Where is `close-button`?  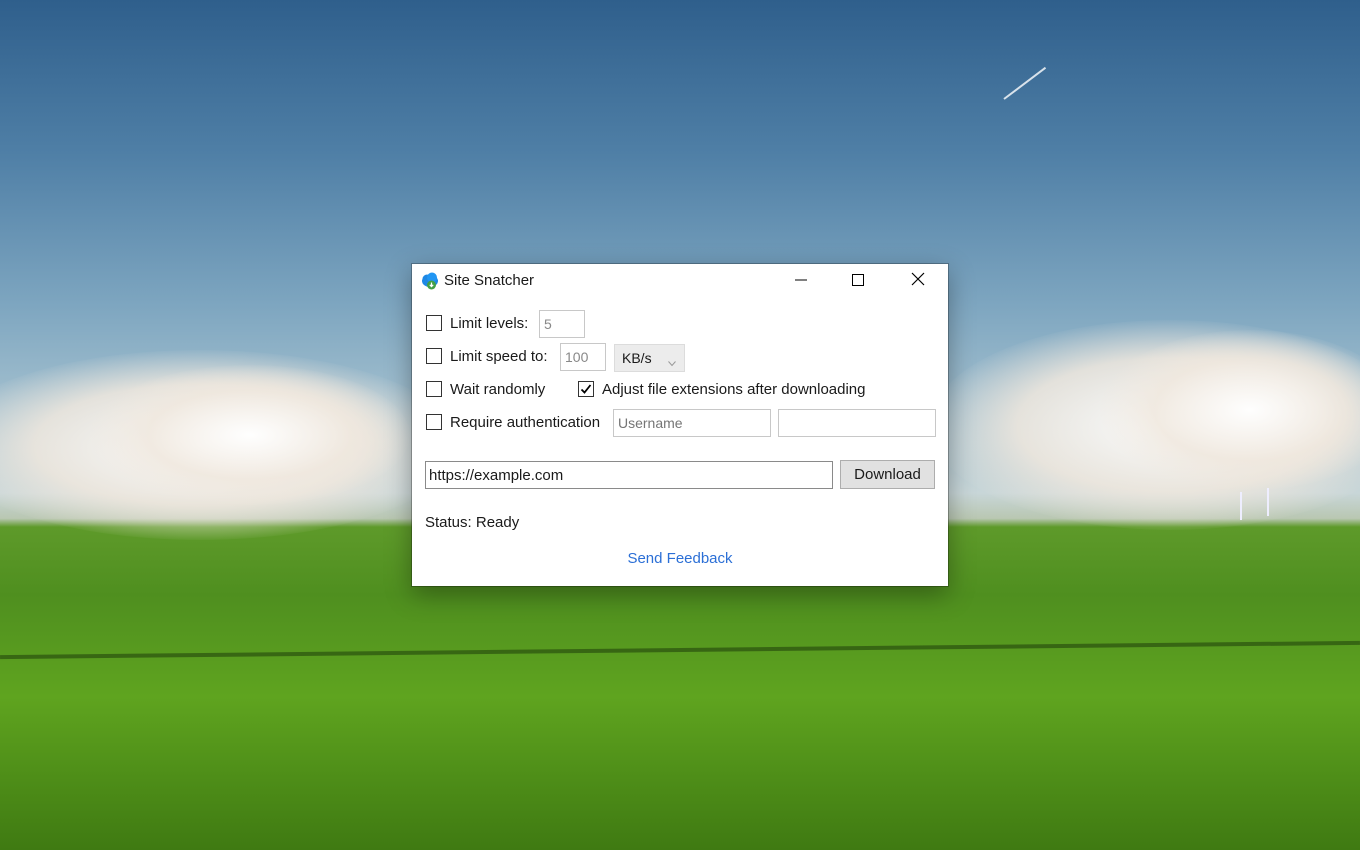 close-button is located at coordinates (918, 281).